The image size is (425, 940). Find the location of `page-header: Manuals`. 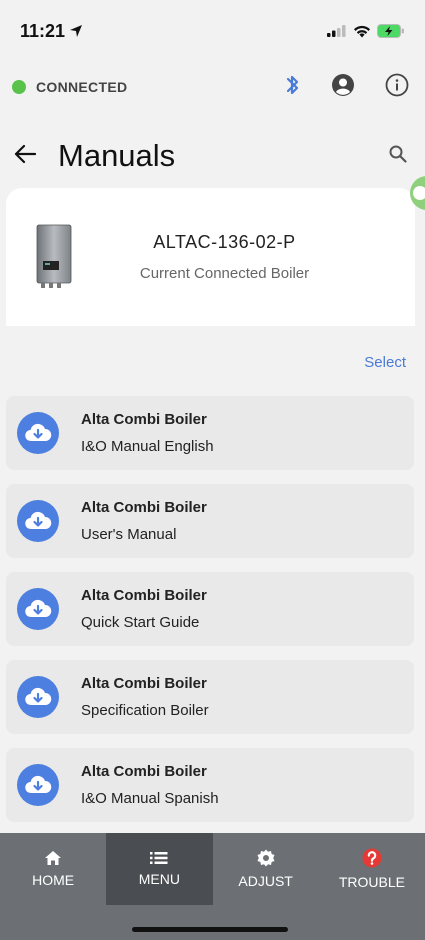

page-header: Manuals is located at coordinates (212, 156).